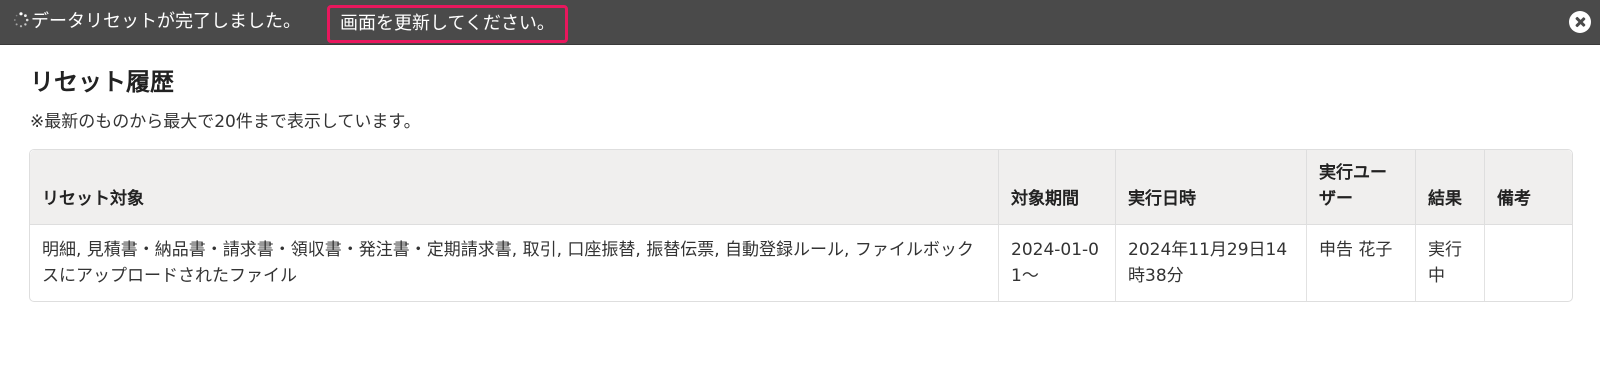 The height and width of the screenshot is (373, 1600). What do you see at coordinates (225, 122) in the screenshot?
I see `page-note: ※最新のものから最大で20件まで表示しています。` at bounding box center [225, 122].